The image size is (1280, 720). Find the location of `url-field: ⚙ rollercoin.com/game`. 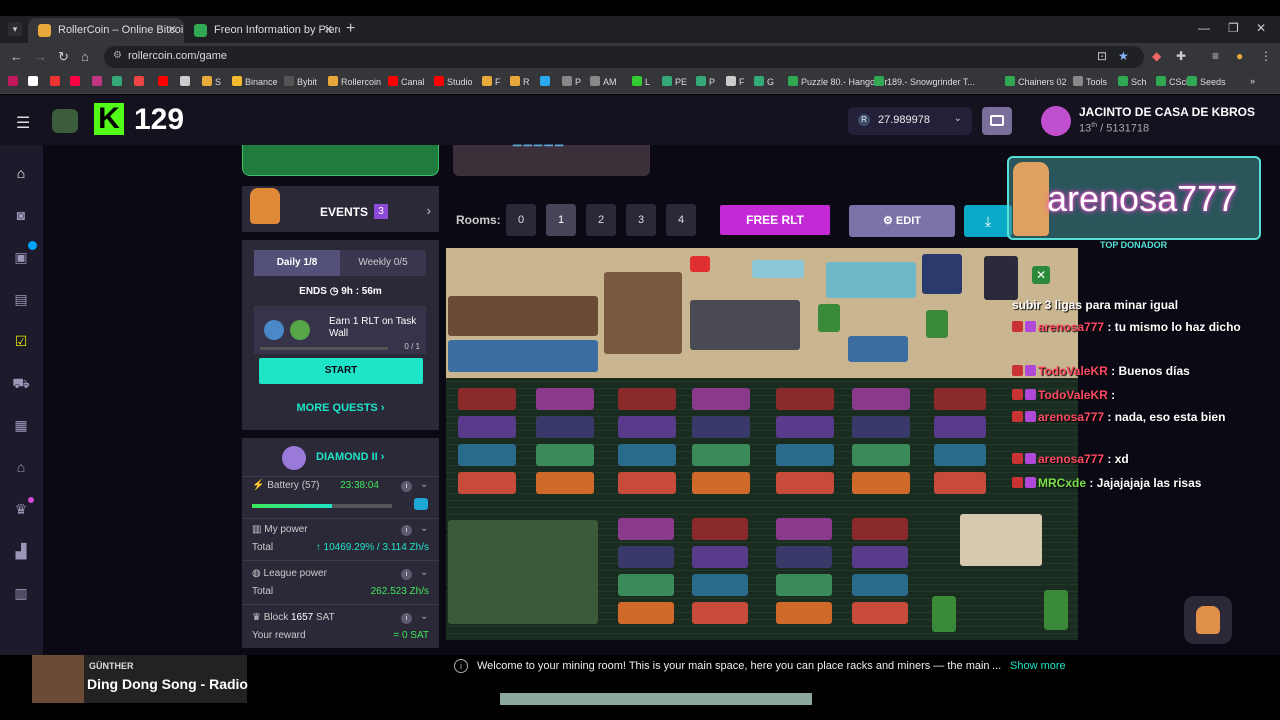

url-field: ⚙ rollercoin.com/game is located at coordinates (624, 57).